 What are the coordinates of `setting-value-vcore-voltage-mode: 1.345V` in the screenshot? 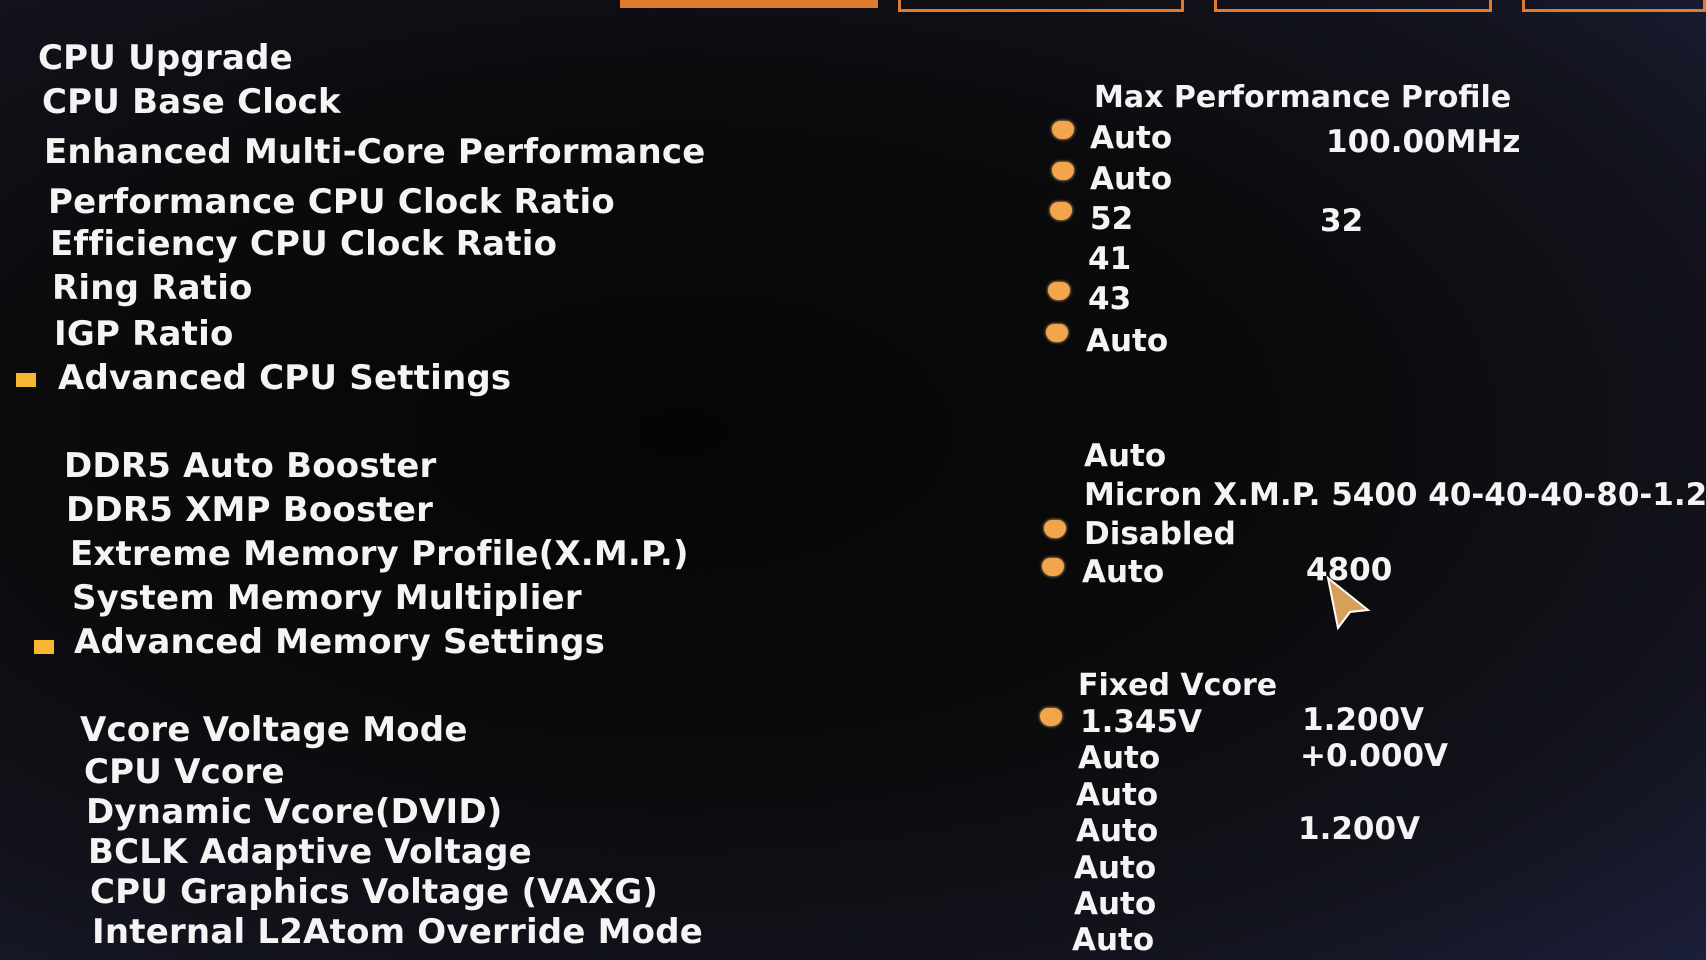 It's located at (1141, 722).